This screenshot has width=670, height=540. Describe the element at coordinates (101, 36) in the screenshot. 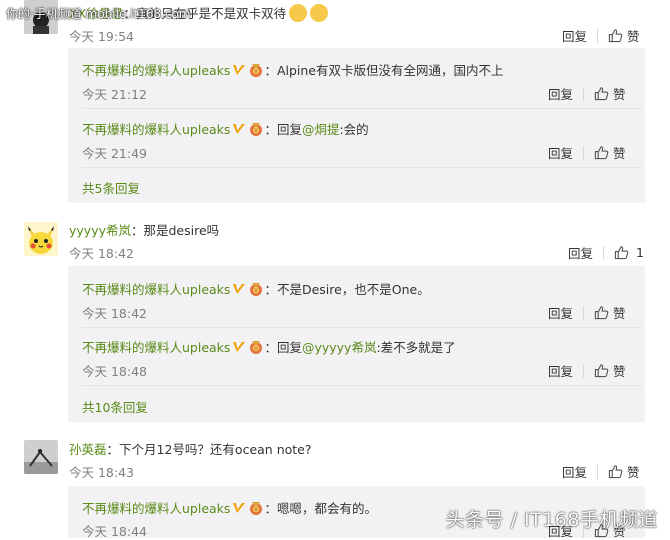

I see `comment-time: 今天 19:54` at that location.